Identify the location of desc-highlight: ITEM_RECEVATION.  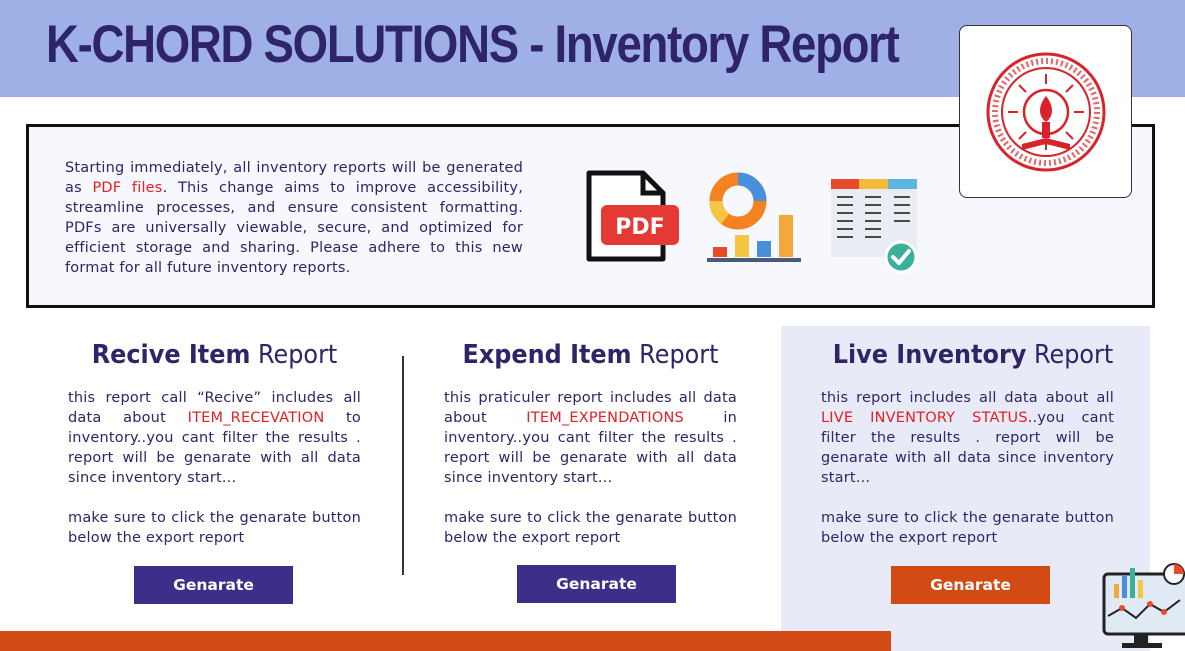
(256, 418).